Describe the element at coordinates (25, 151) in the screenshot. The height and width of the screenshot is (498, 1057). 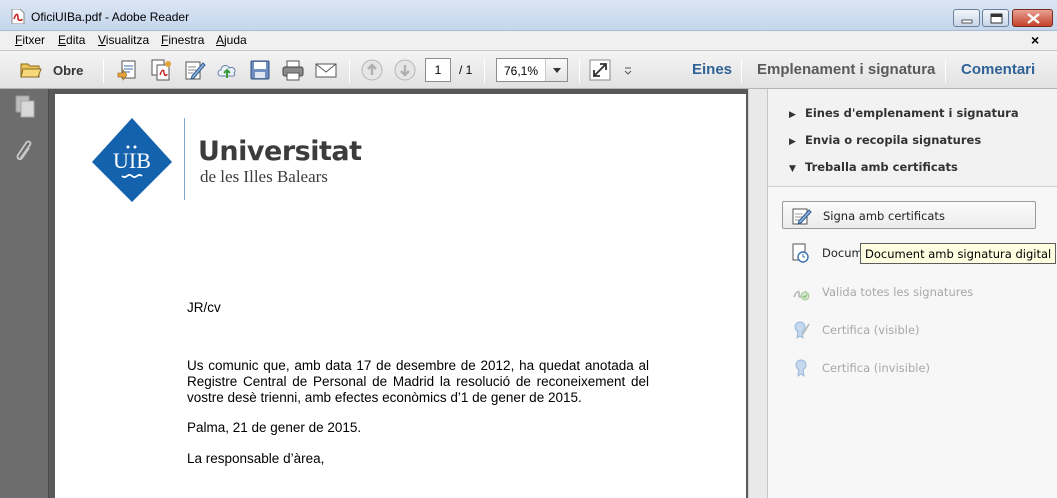
I see `paperclip-icon` at that location.